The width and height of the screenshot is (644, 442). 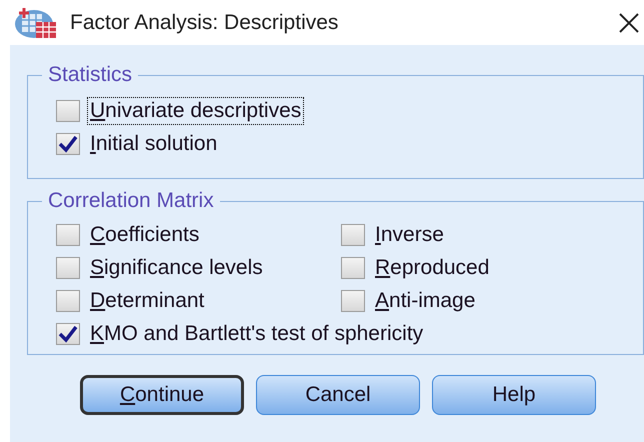 What do you see at coordinates (425, 301) in the screenshot?
I see `checkbox-label: Anti-image` at bounding box center [425, 301].